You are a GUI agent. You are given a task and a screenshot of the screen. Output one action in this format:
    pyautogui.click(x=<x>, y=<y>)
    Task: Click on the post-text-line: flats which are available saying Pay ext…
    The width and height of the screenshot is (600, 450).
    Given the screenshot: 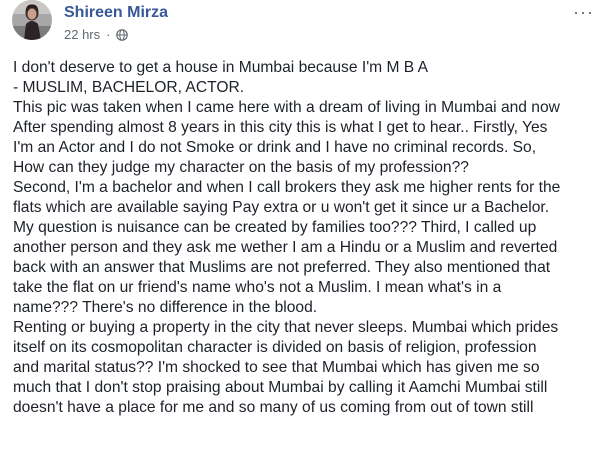 What is the action you would take?
    pyautogui.click(x=281, y=207)
    